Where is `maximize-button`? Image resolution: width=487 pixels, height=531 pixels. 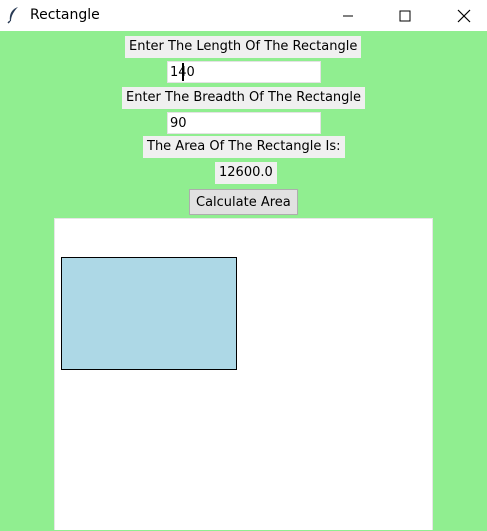 maximize-button is located at coordinates (405, 15).